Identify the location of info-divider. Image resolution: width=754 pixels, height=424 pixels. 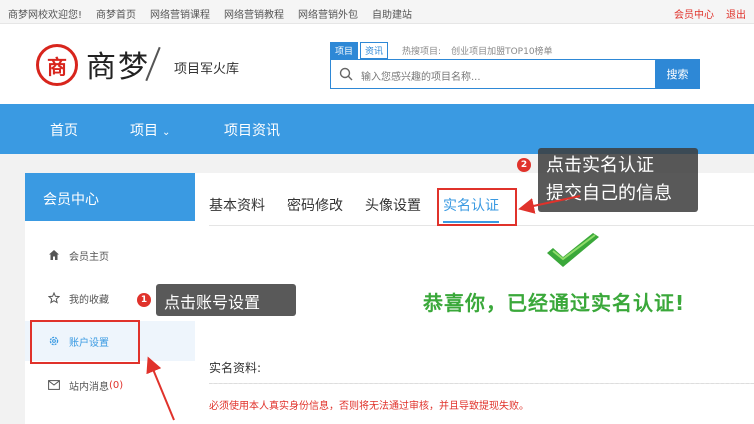
(481, 383).